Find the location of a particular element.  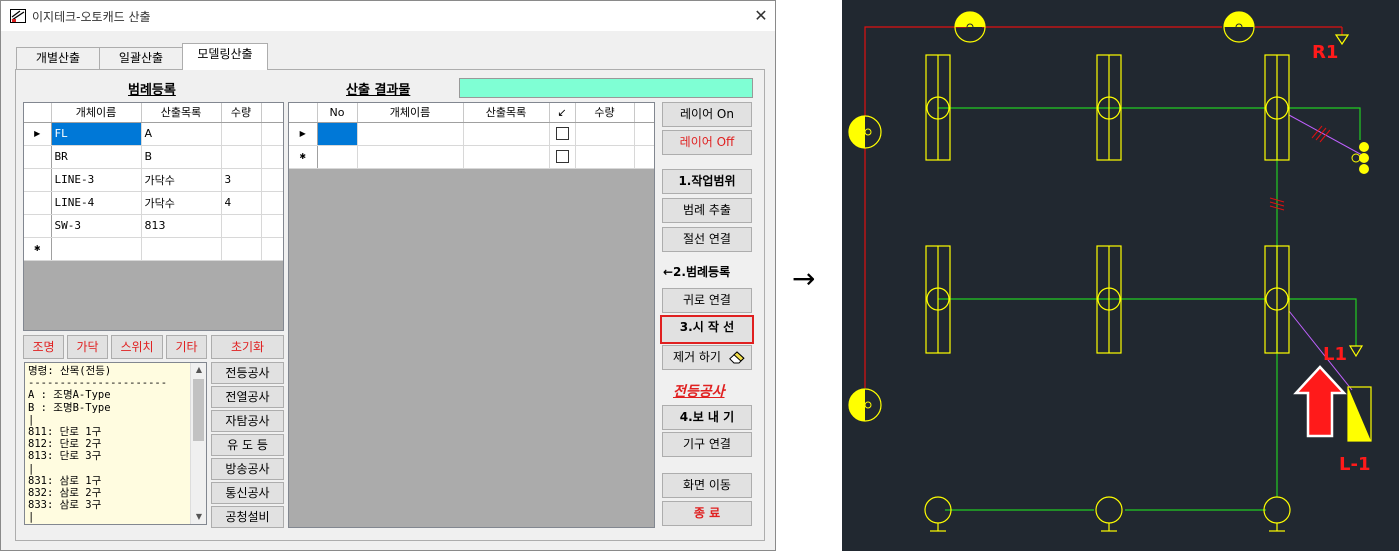

remove-button: 제거 하기 is located at coordinates (707, 357).